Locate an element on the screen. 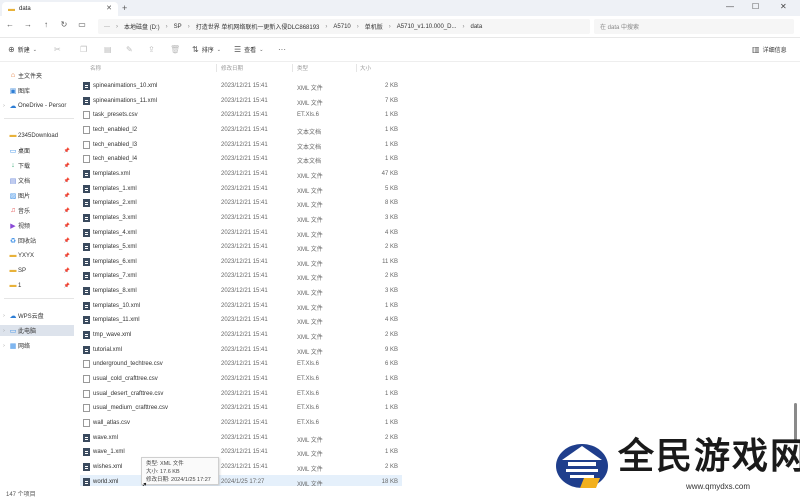 The height and width of the screenshot is (500, 800). sidebar-item: › ☁ WPS云盘 is located at coordinates (37, 315).